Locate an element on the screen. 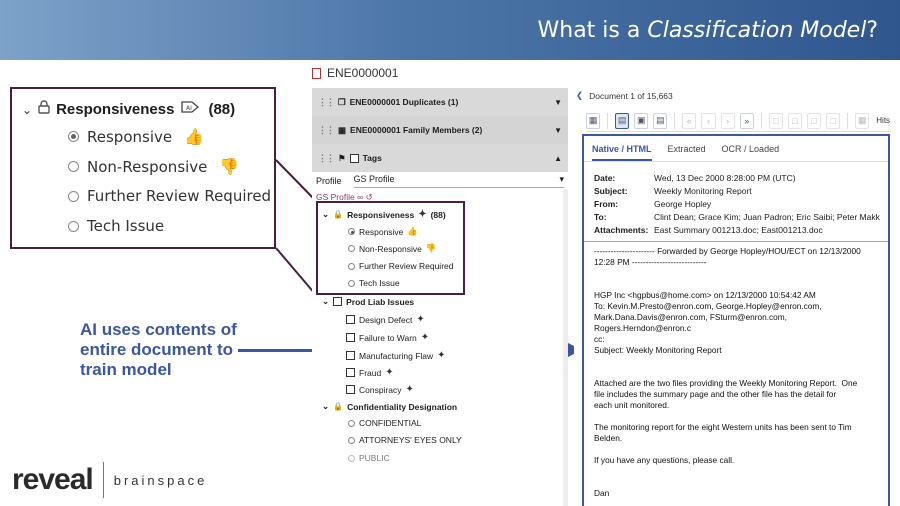 The width and height of the screenshot is (900, 506). option-label: Non-Responsive is located at coordinates (390, 248).